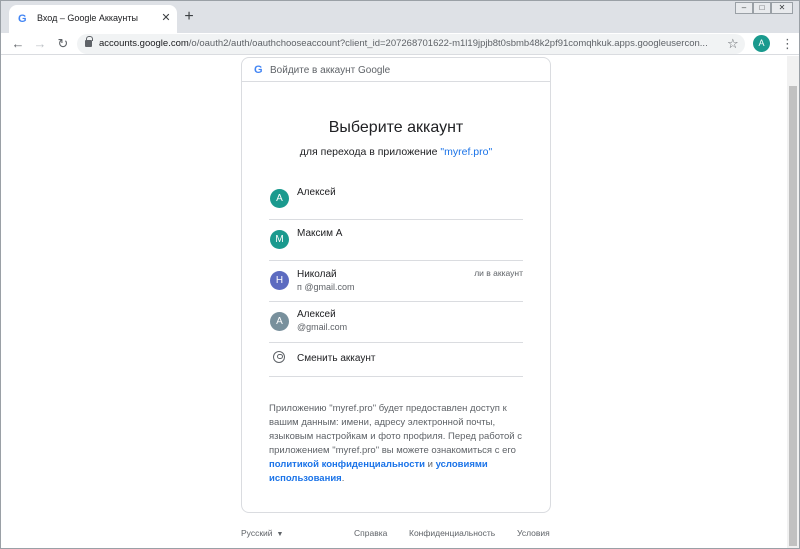 The image size is (800, 549). I want to click on browser-tab: G Вход – Google Аккаунты ✕, so click(93, 19).